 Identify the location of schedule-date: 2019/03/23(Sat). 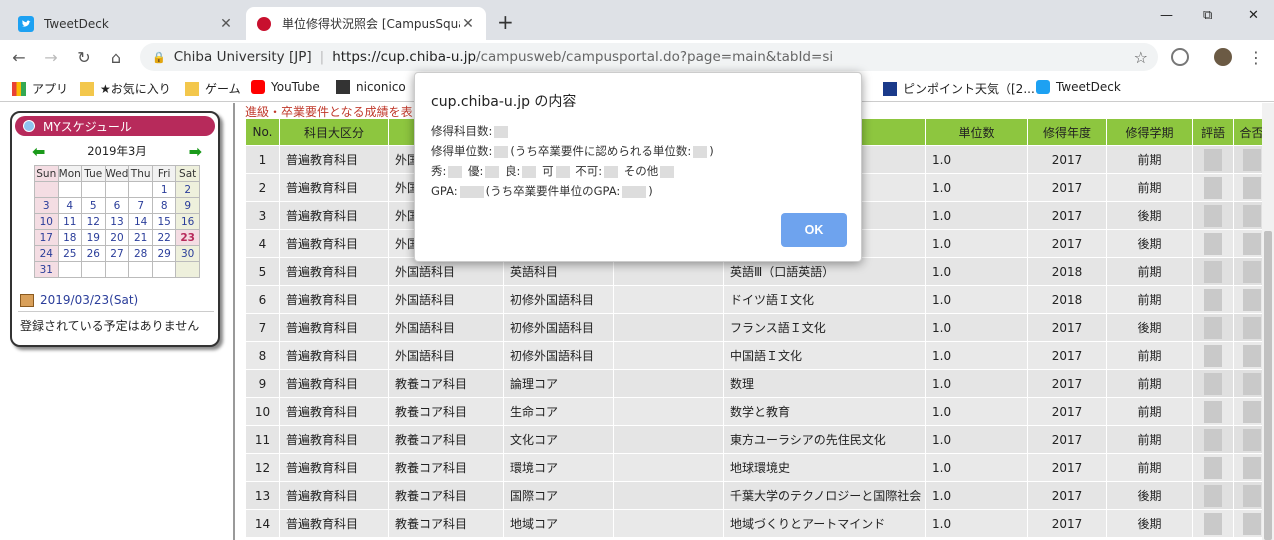
(79, 300).